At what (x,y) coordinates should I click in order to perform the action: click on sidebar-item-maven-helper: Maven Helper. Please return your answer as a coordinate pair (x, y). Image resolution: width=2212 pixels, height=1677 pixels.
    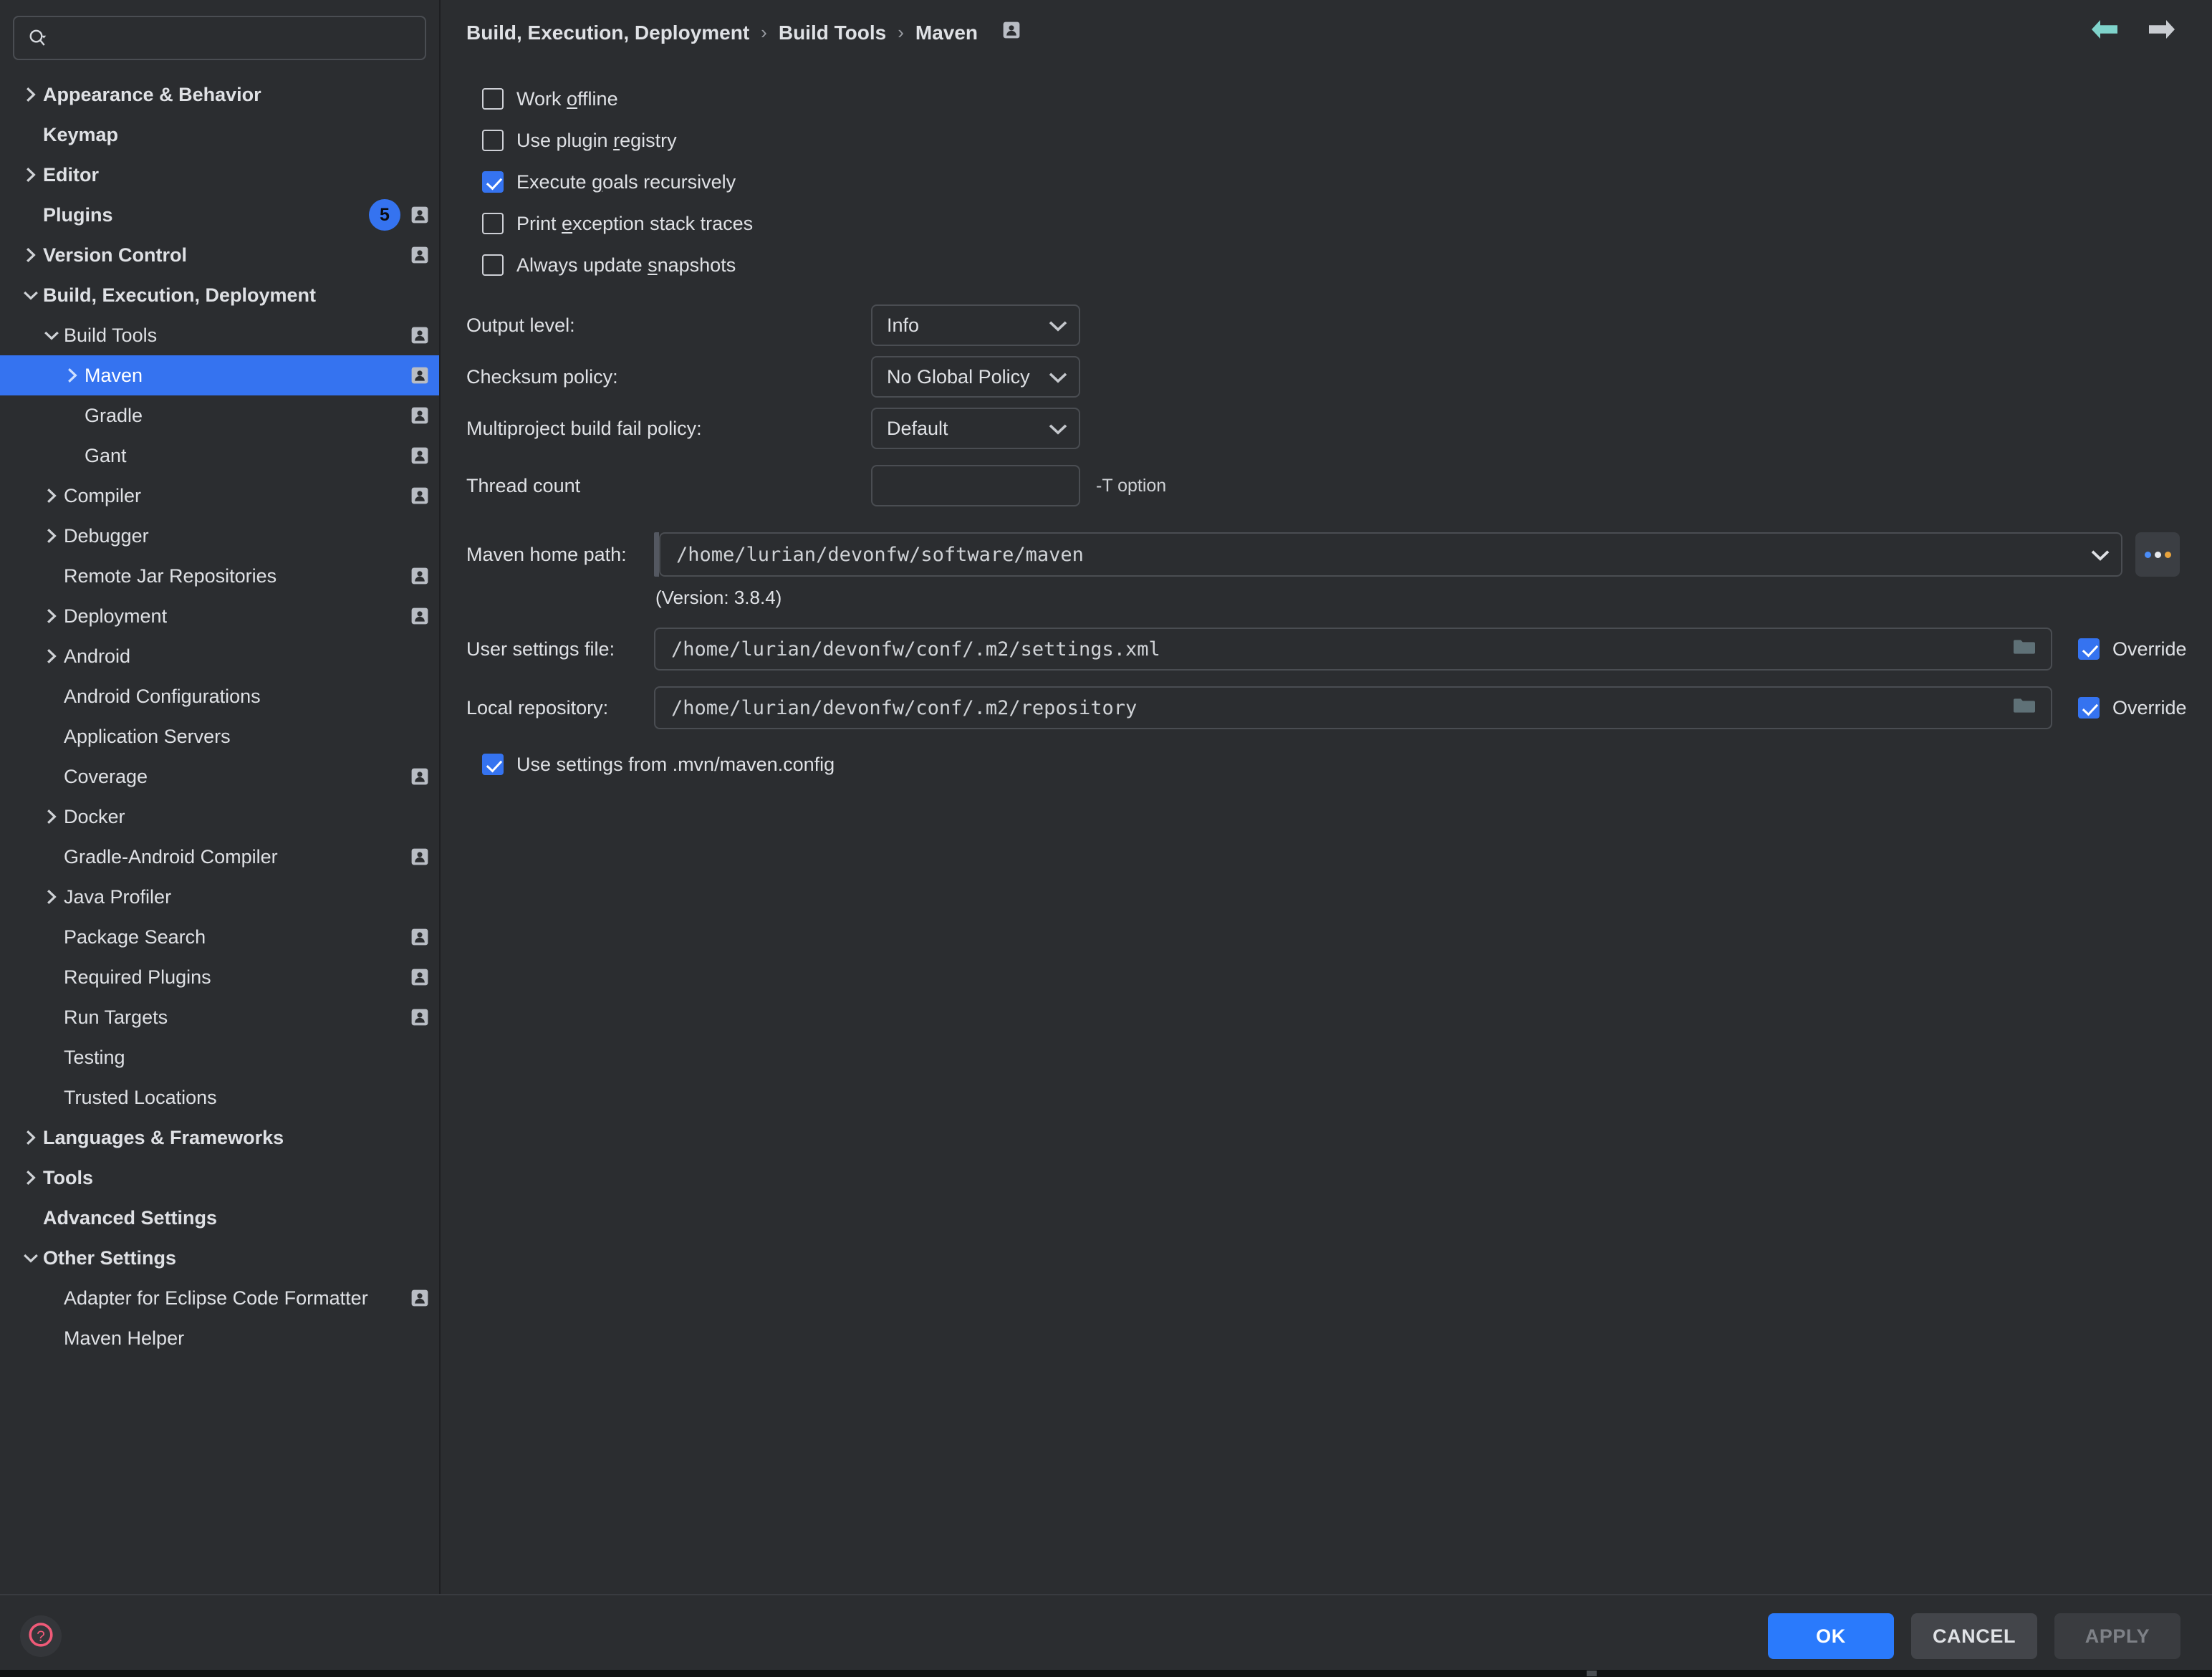
    Looking at the image, I should click on (219, 1338).